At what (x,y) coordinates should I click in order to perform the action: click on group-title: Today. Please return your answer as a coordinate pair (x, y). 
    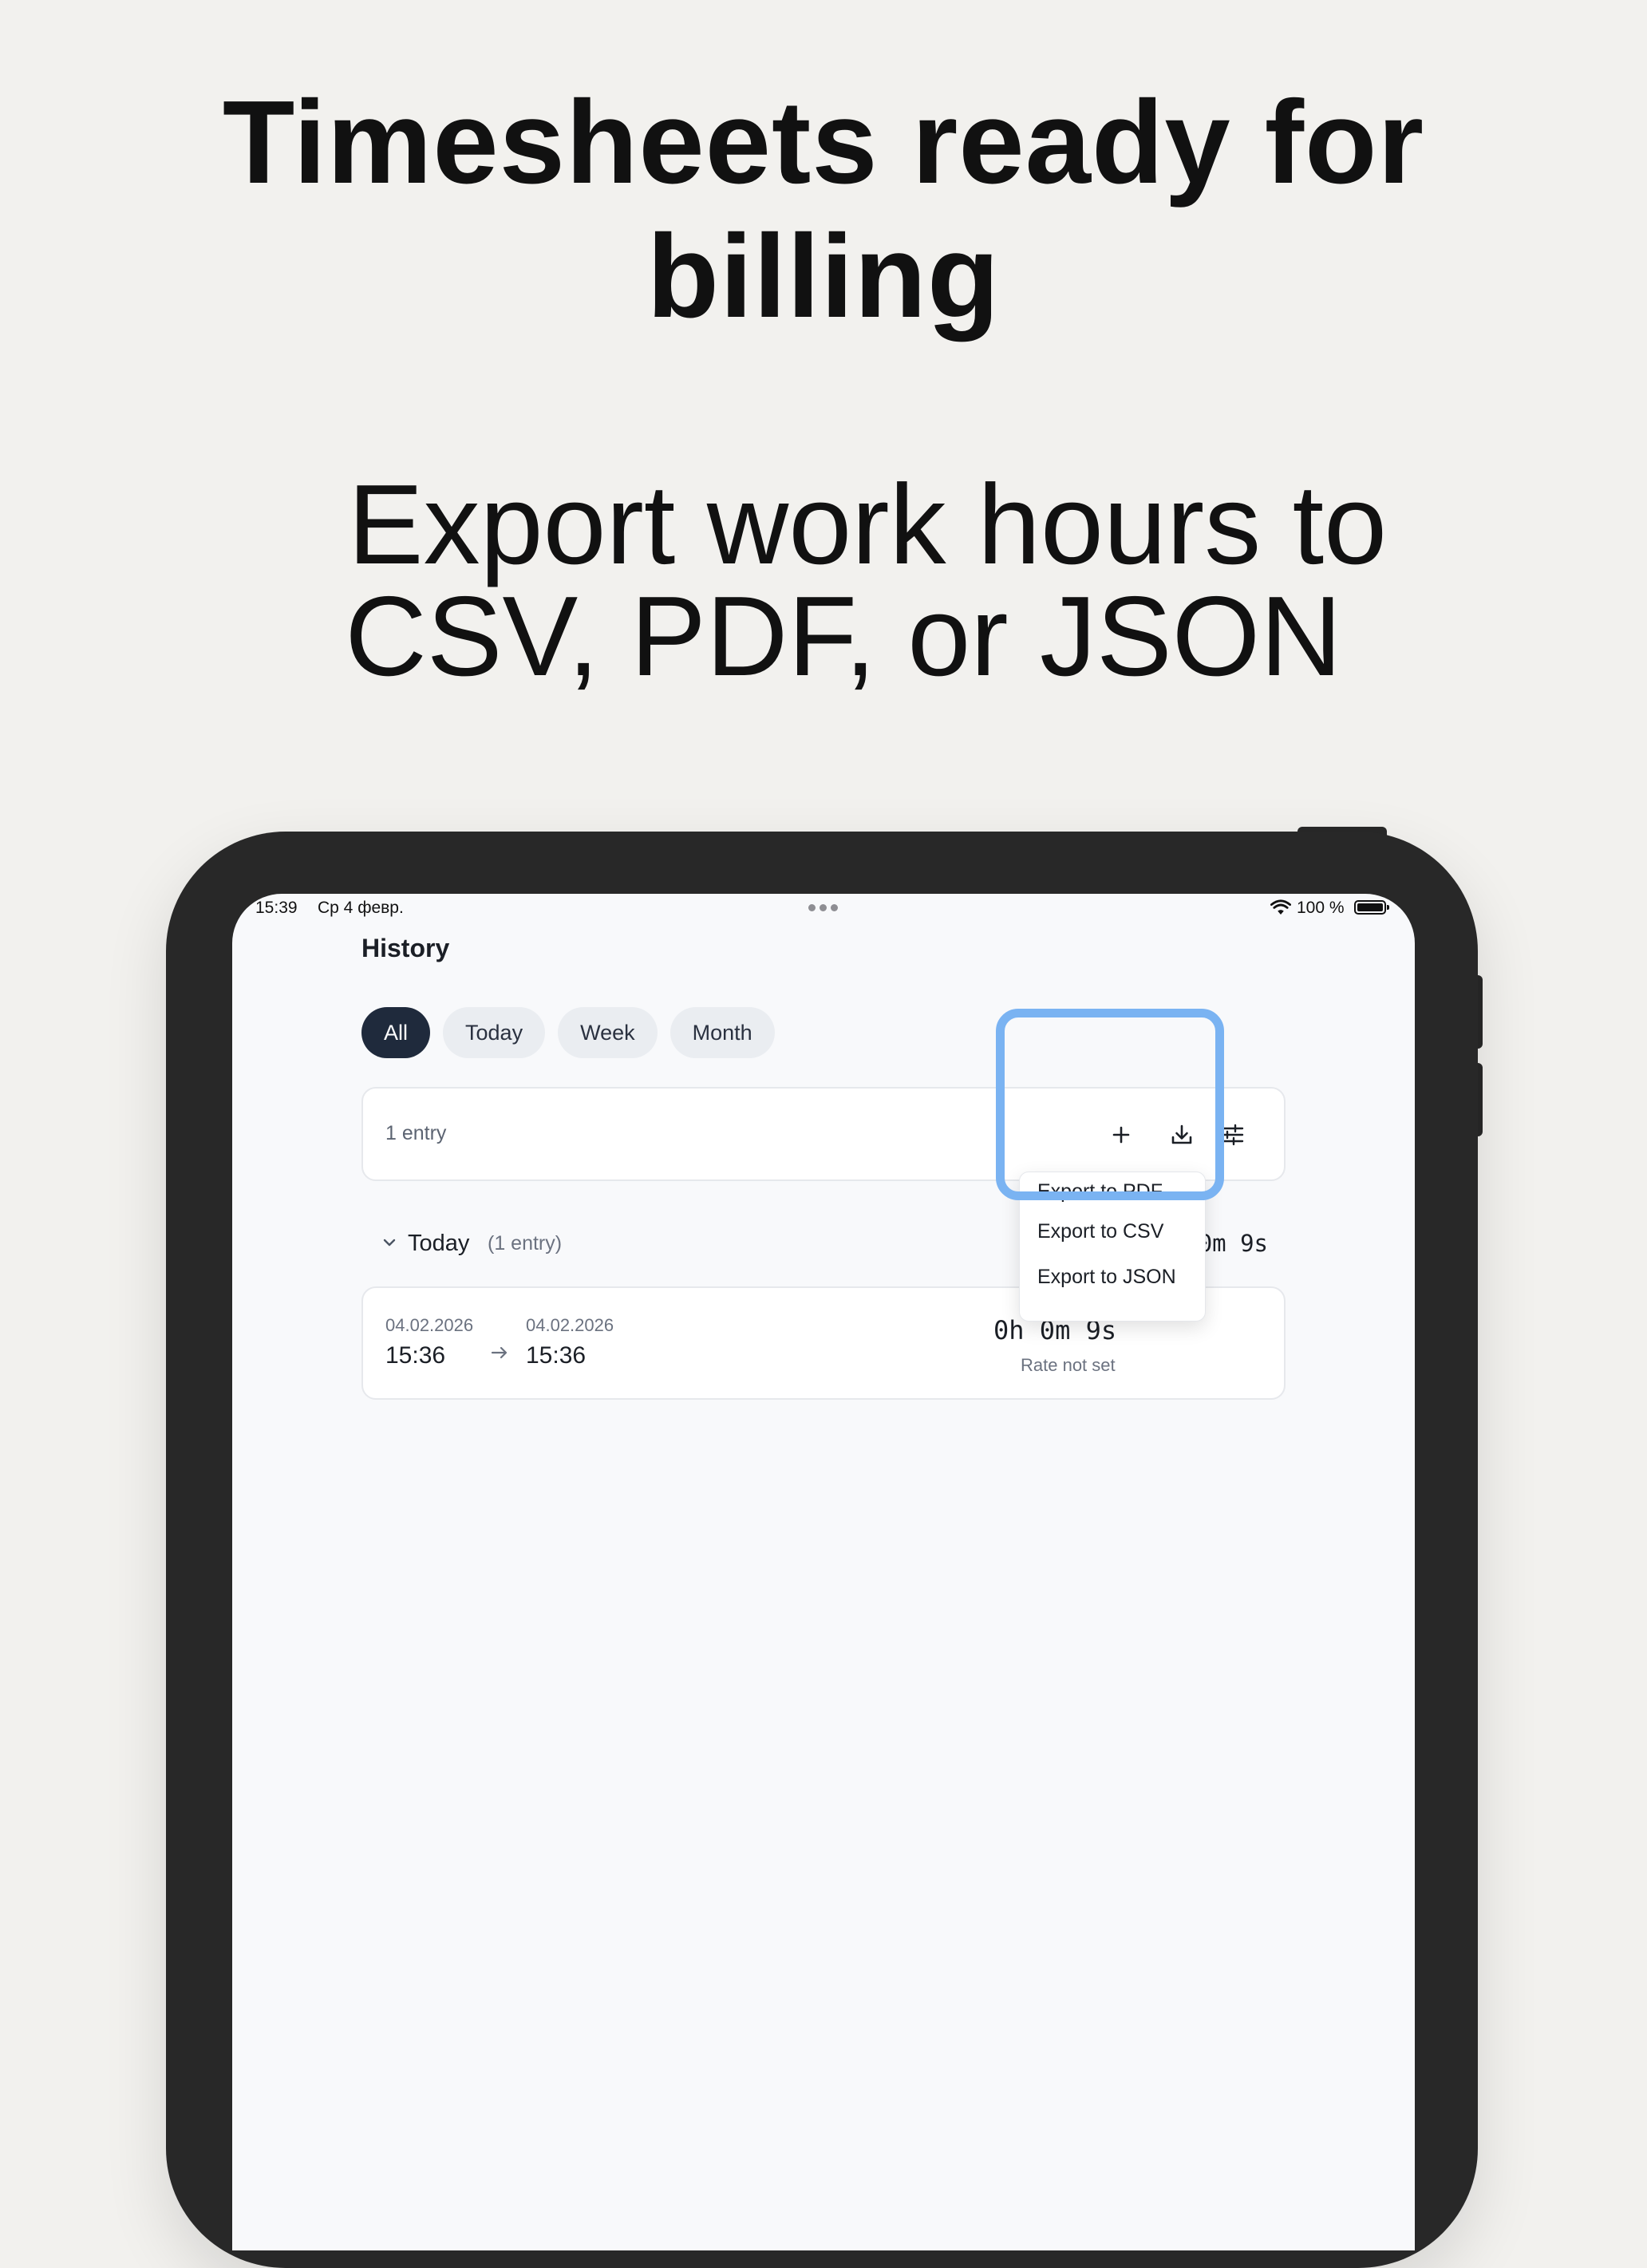
    Looking at the image, I should click on (439, 1243).